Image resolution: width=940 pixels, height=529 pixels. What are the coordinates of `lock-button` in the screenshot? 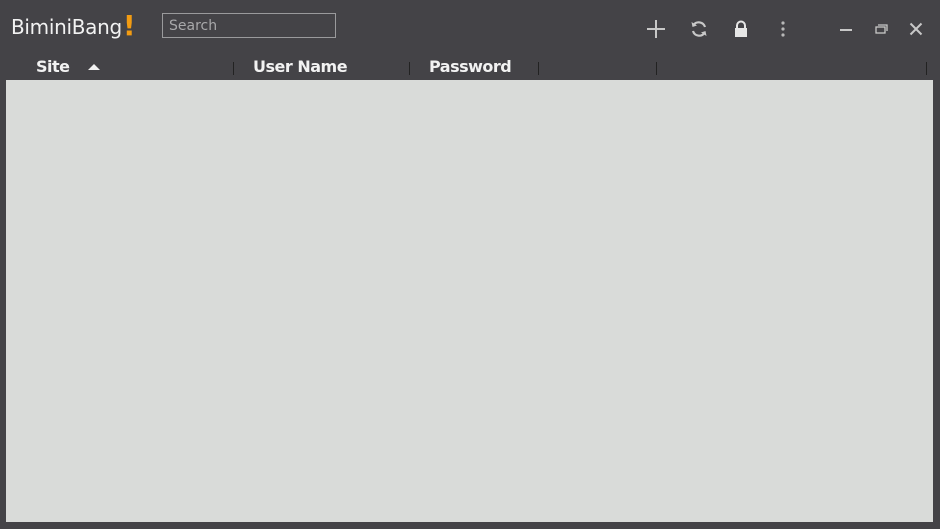 It's located at (741, 29).